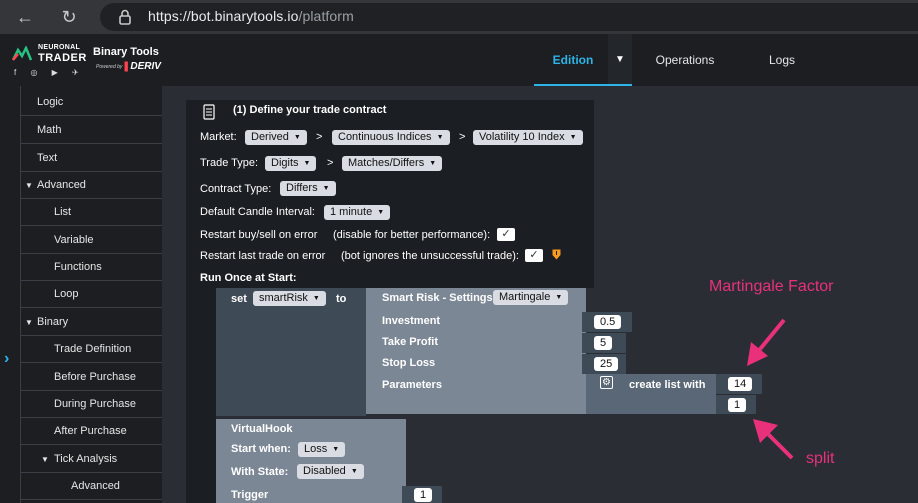  What do you see at coordinates (239, 299) in the screenshot?
I see `set-label: set` at bounding box center [239, 299].